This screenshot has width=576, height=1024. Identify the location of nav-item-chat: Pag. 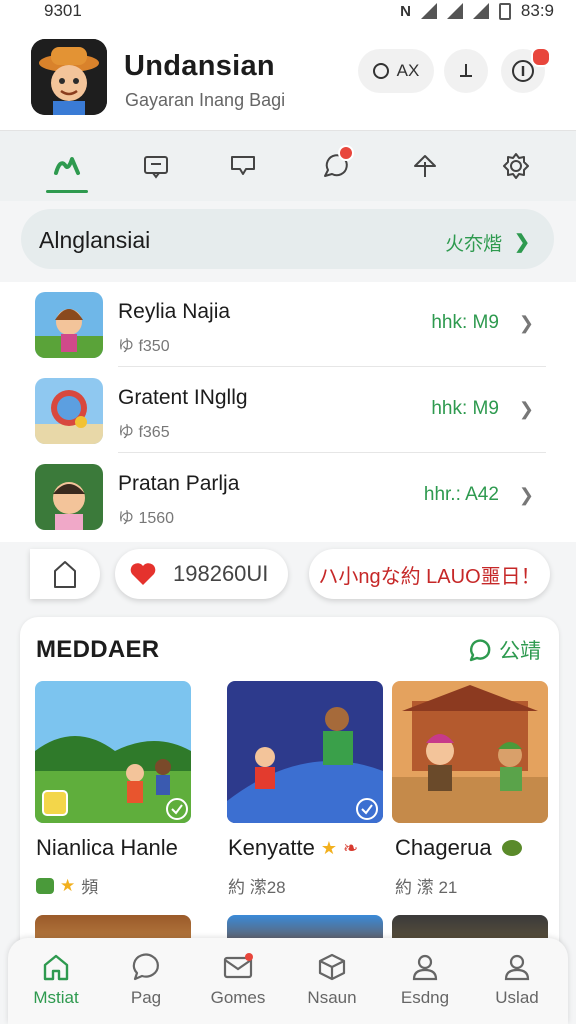
(146, 980).